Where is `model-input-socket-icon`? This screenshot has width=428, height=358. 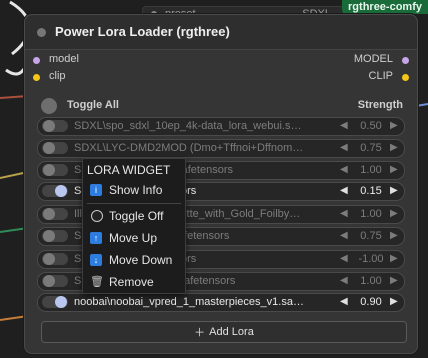
model-input-socket-icon is located at coordinates (36, 60).